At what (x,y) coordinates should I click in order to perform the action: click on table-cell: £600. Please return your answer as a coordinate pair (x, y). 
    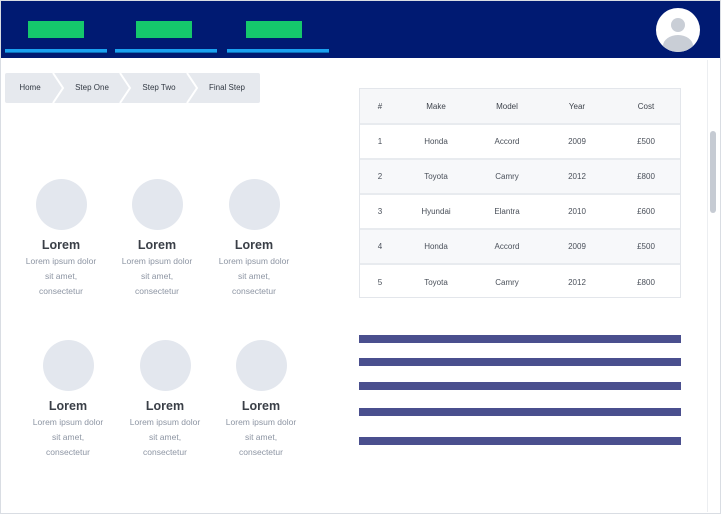
    Looking at the image, I should click on (646, 211).